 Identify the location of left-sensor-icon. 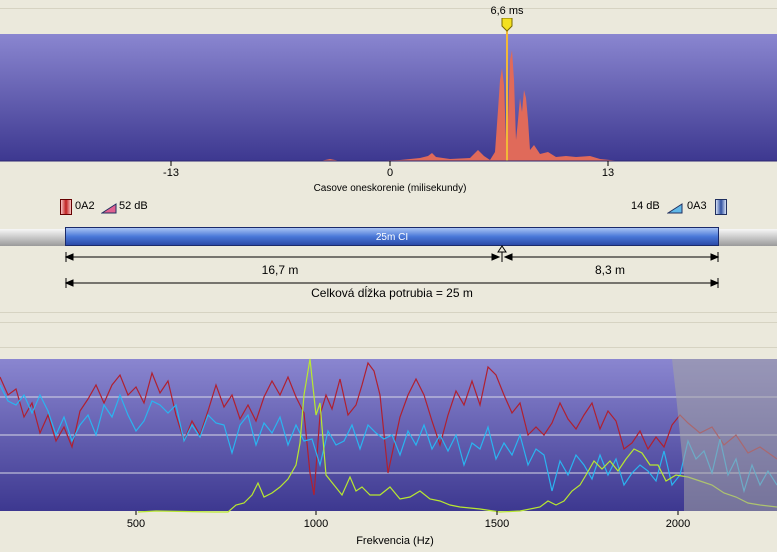
(66, 207).